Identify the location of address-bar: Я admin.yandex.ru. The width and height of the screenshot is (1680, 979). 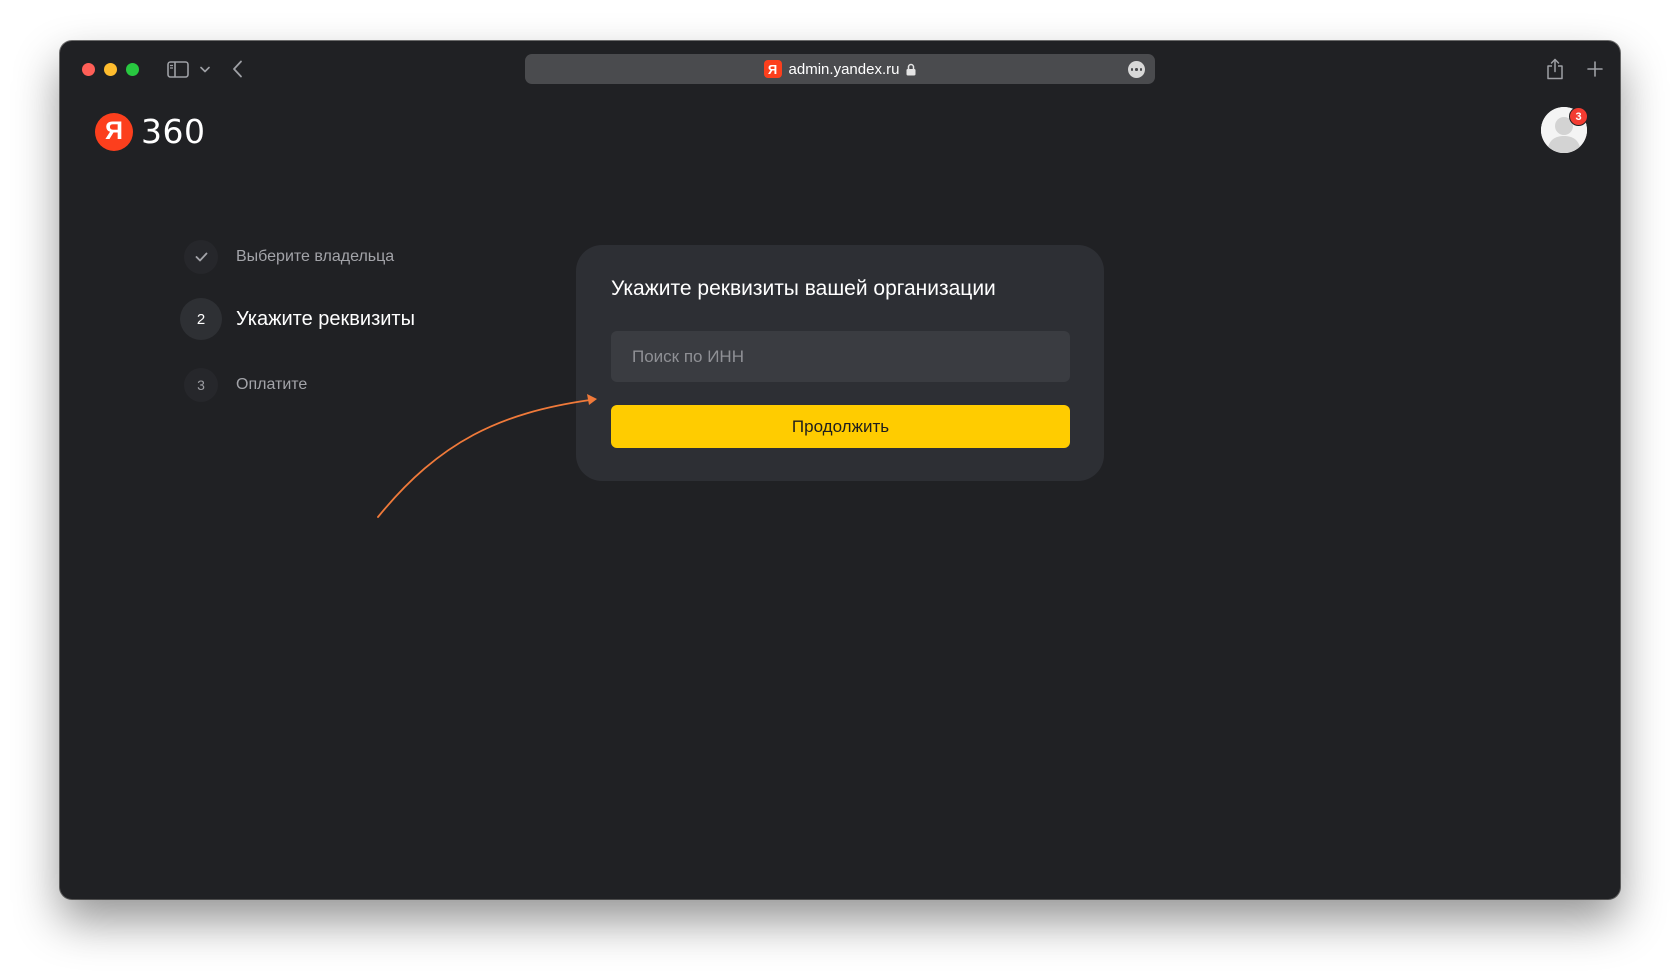
(840, 69).